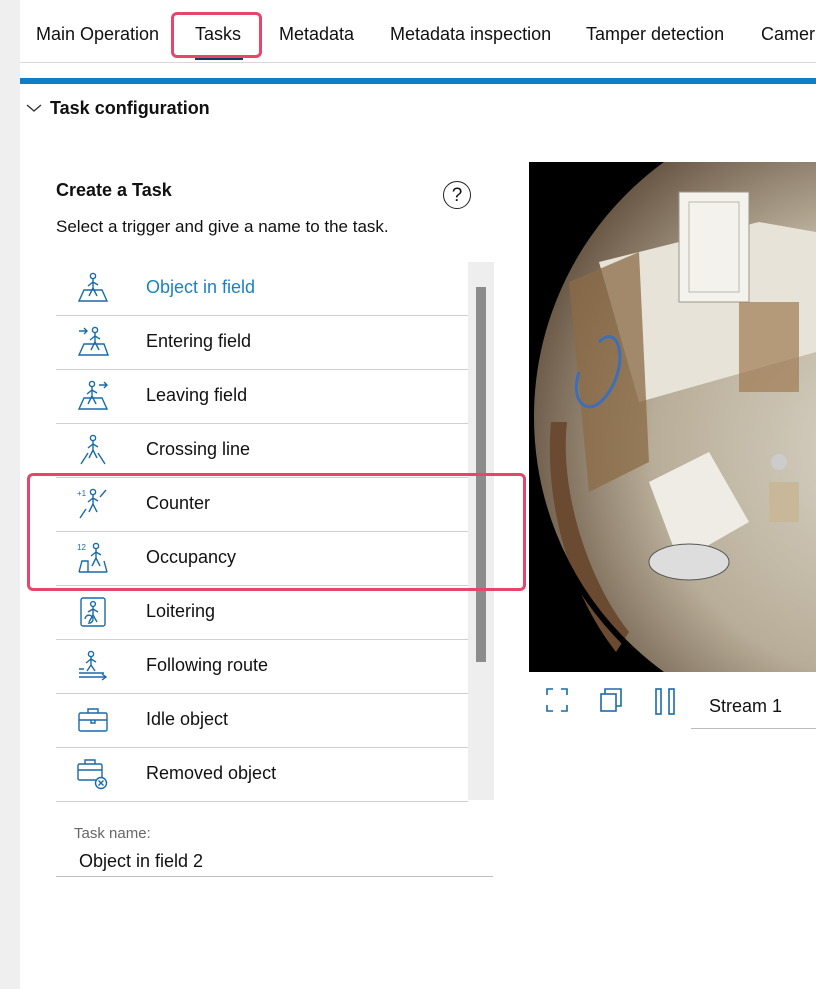 The width and height of the screenshot is (816, 989). What do you see at coordinates (219, 58) in the screenshot?
I see `active-tab-indicator` at bounding box center [219, 58].